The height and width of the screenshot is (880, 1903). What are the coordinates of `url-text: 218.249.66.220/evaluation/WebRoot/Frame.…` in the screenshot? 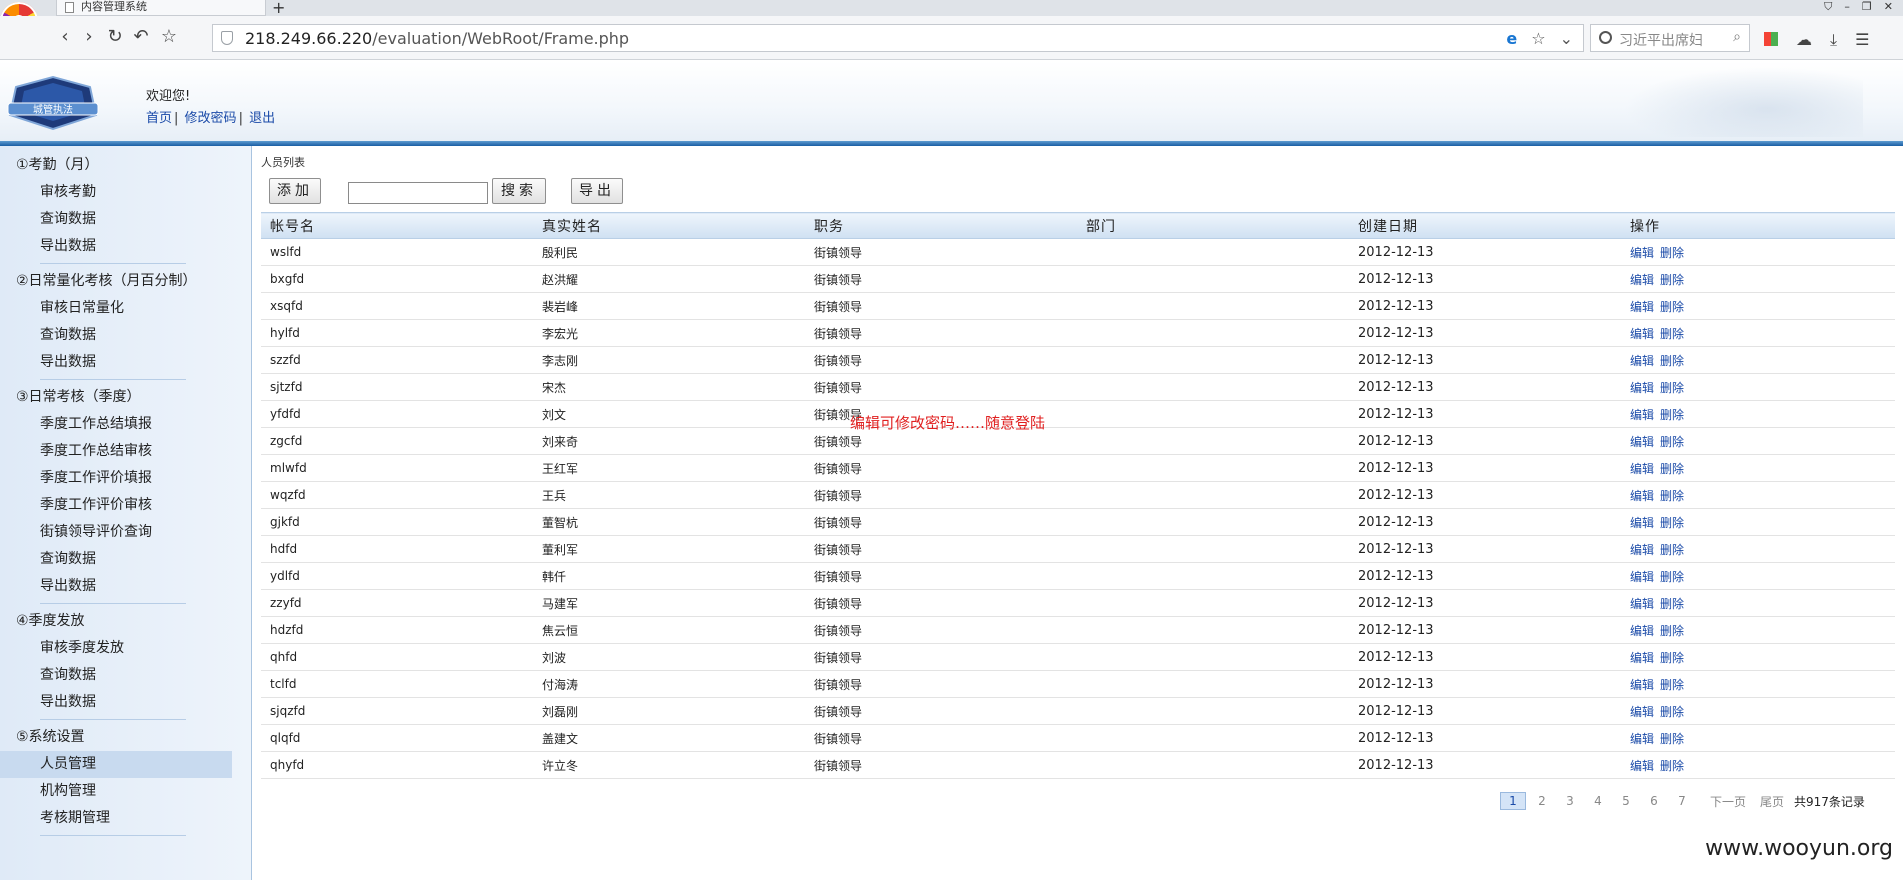 It's located at (437, 38).